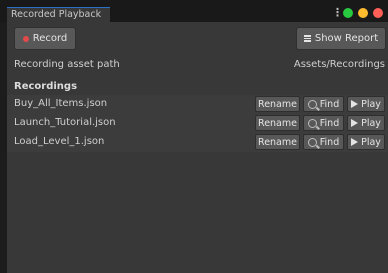 The height and width of the screenshot is (273, 388). What do you see at coordinates (197, 142) in the screenshot?
I see `list-item: Load_Level_1.json Rename Find Play` at bounding box center [197, 142].